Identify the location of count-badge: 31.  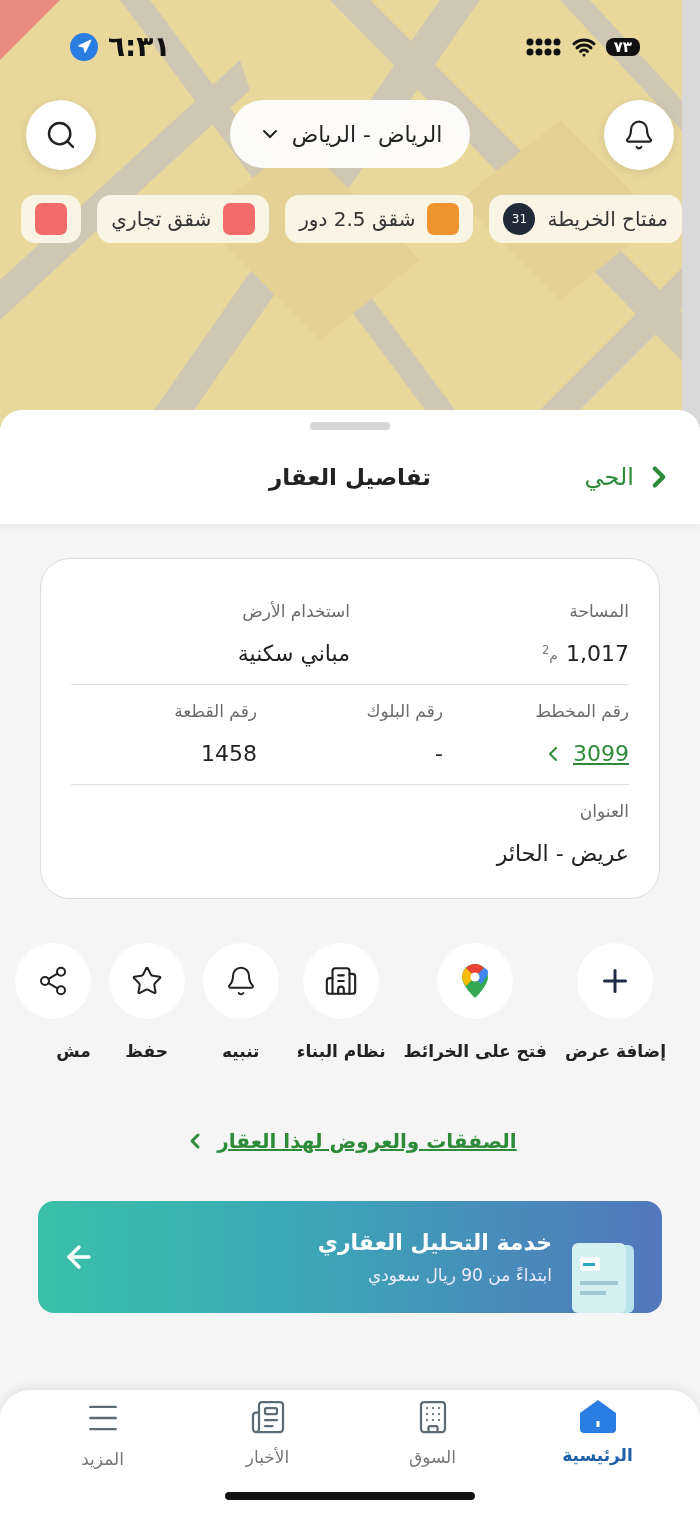
(519, 219).